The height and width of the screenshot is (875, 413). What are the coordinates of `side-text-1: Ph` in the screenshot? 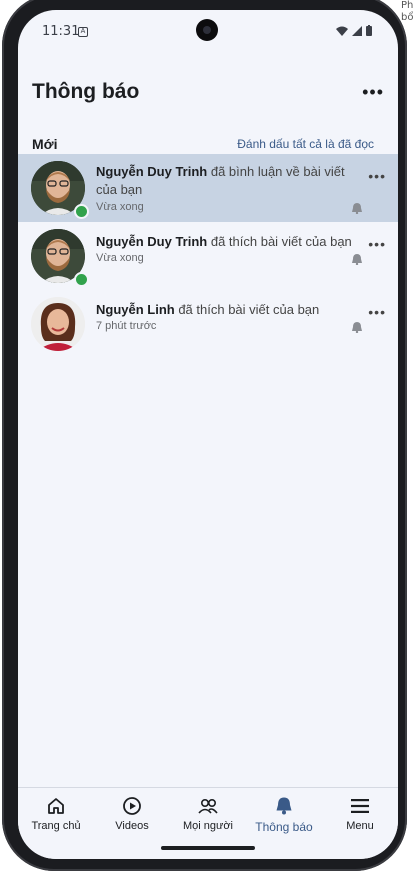 It's located at (407, 5).